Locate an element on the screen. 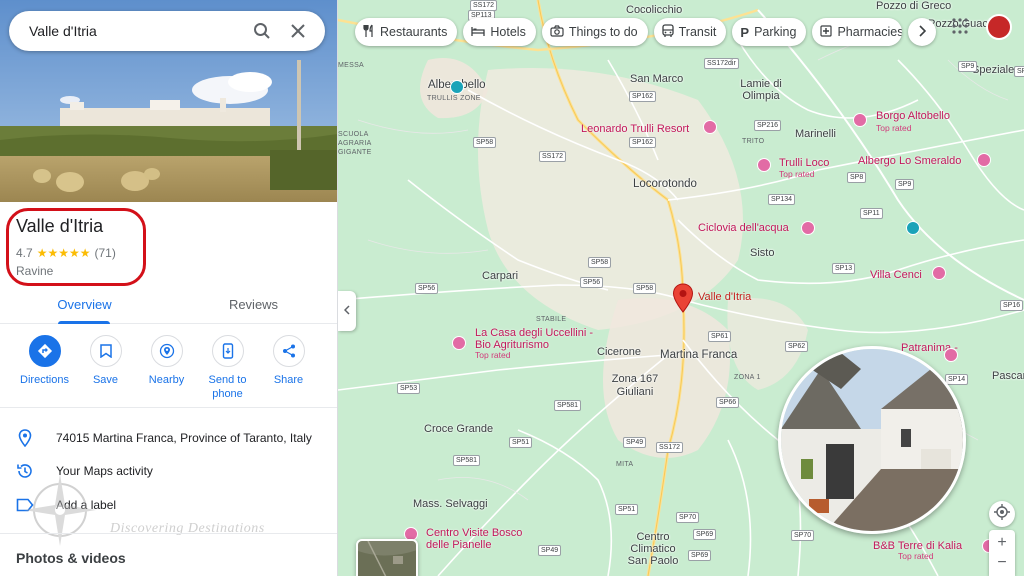 Image resolution: width=1024 pixels, height=576 pixels. search-icon is located at coordinates (262, 31).